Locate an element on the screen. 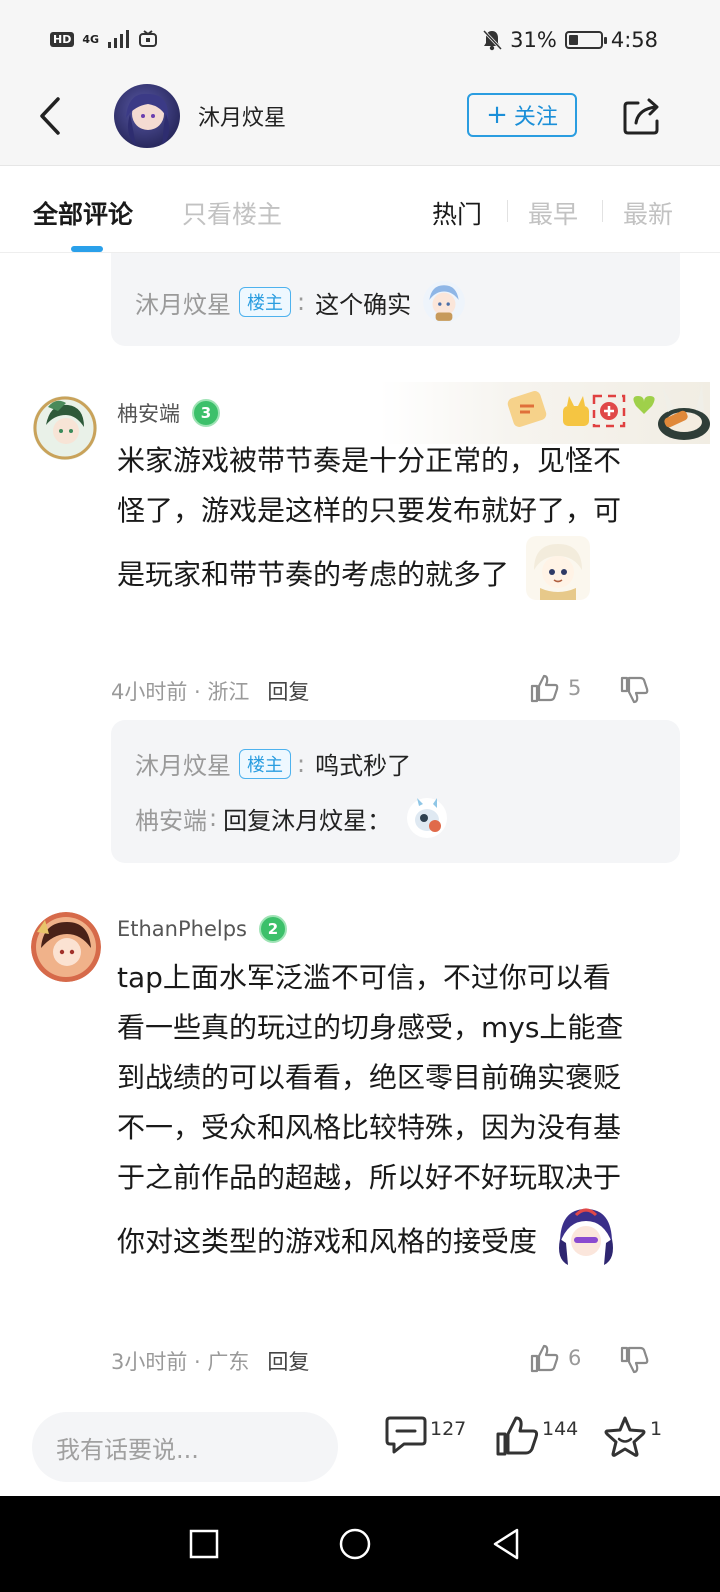 The image size is (720, 1592). post-like-button: 144 is located at coordinates (536, 1436).